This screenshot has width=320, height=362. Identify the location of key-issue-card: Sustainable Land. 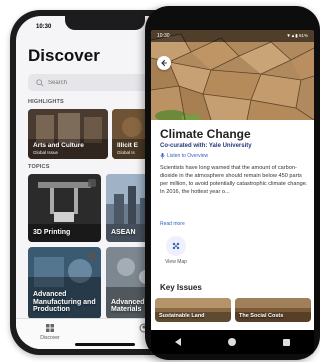
(193, 310).